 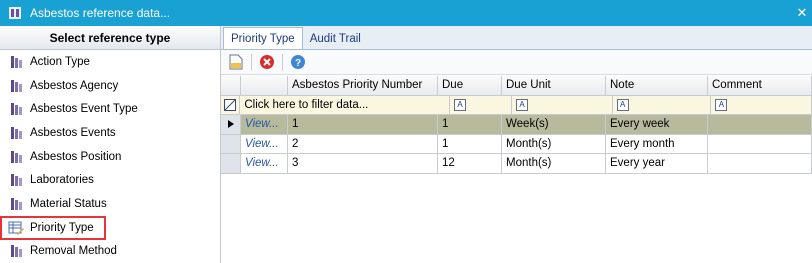 I want to click on help-icon: ?, so click(x=298, y=62).